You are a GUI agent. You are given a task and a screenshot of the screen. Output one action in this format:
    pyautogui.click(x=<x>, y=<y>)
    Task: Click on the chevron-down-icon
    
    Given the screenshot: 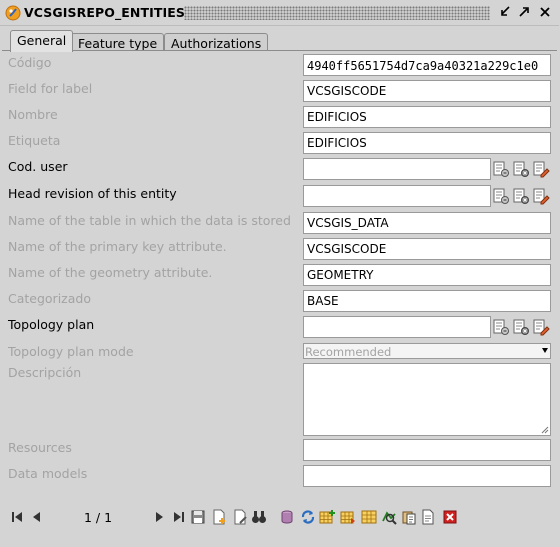 What is the action you would take?
    pyautogui.click(x=545, y=350)
    